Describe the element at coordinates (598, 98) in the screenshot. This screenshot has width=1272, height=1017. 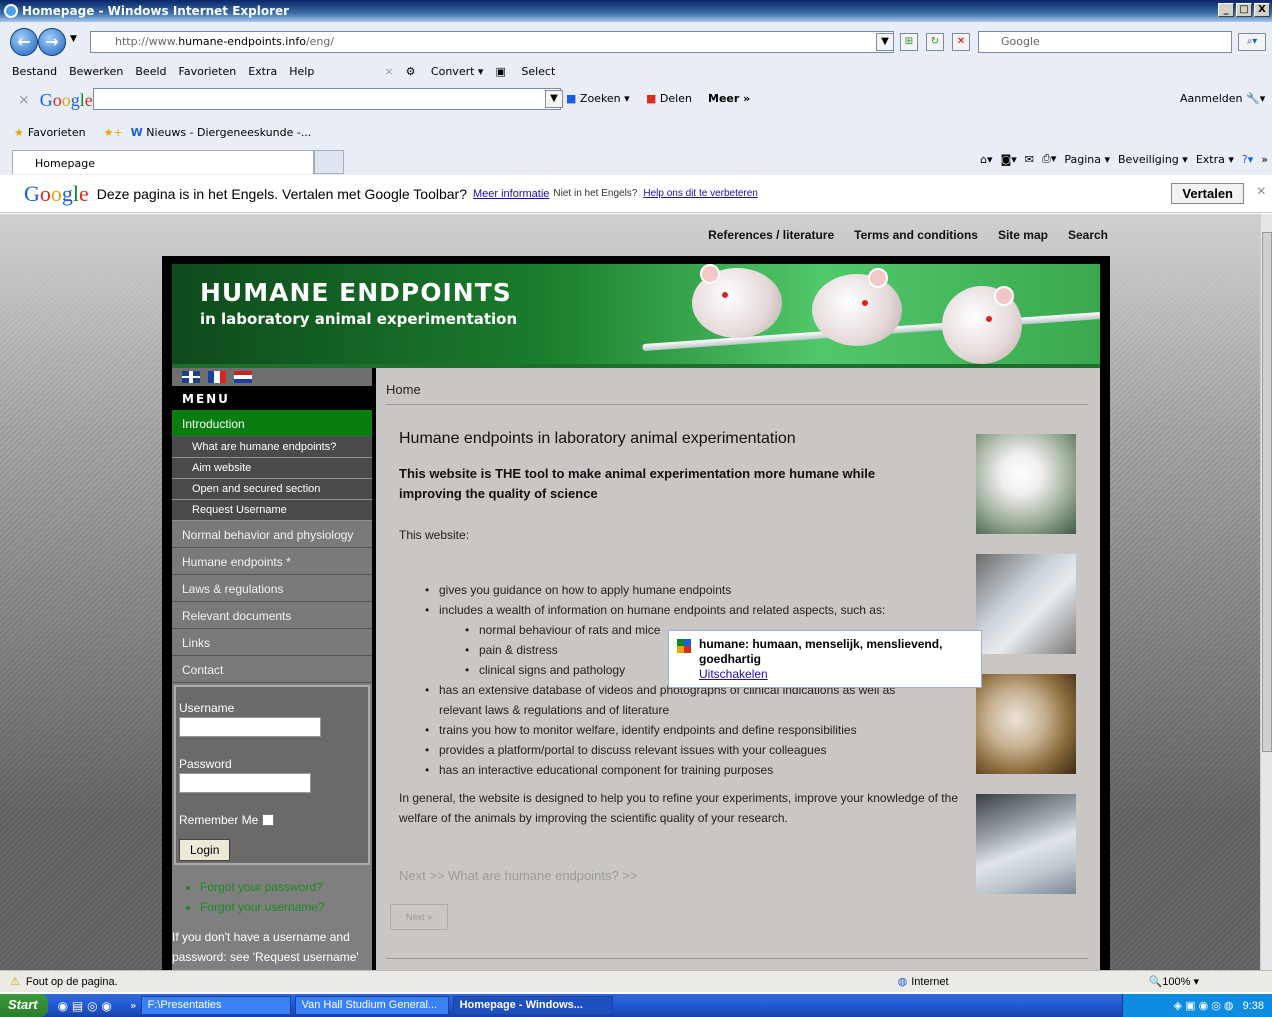
I see `zoeken-button: ■ Zoeken ▾` at that location.